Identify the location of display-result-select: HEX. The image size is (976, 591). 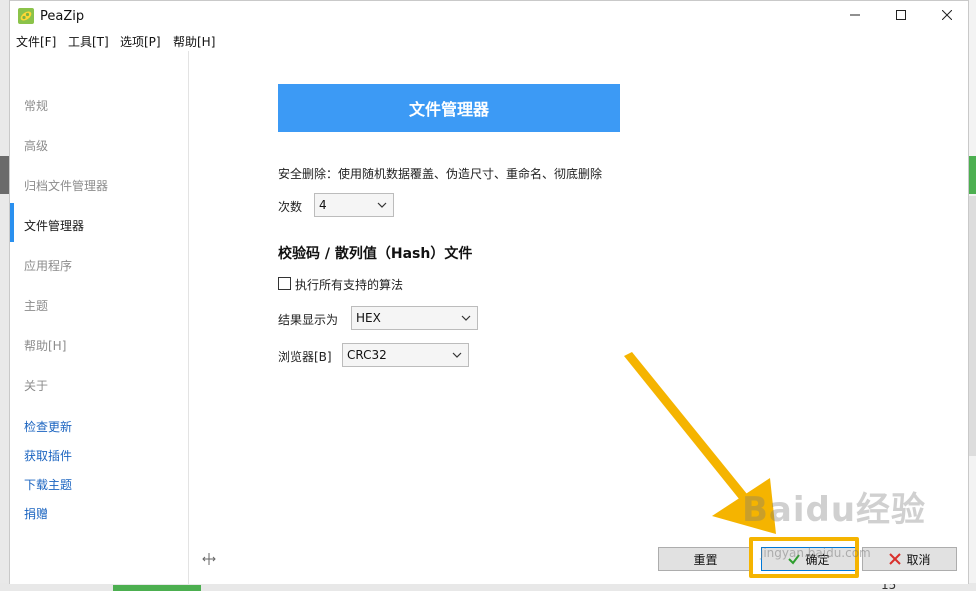
(414, 318).